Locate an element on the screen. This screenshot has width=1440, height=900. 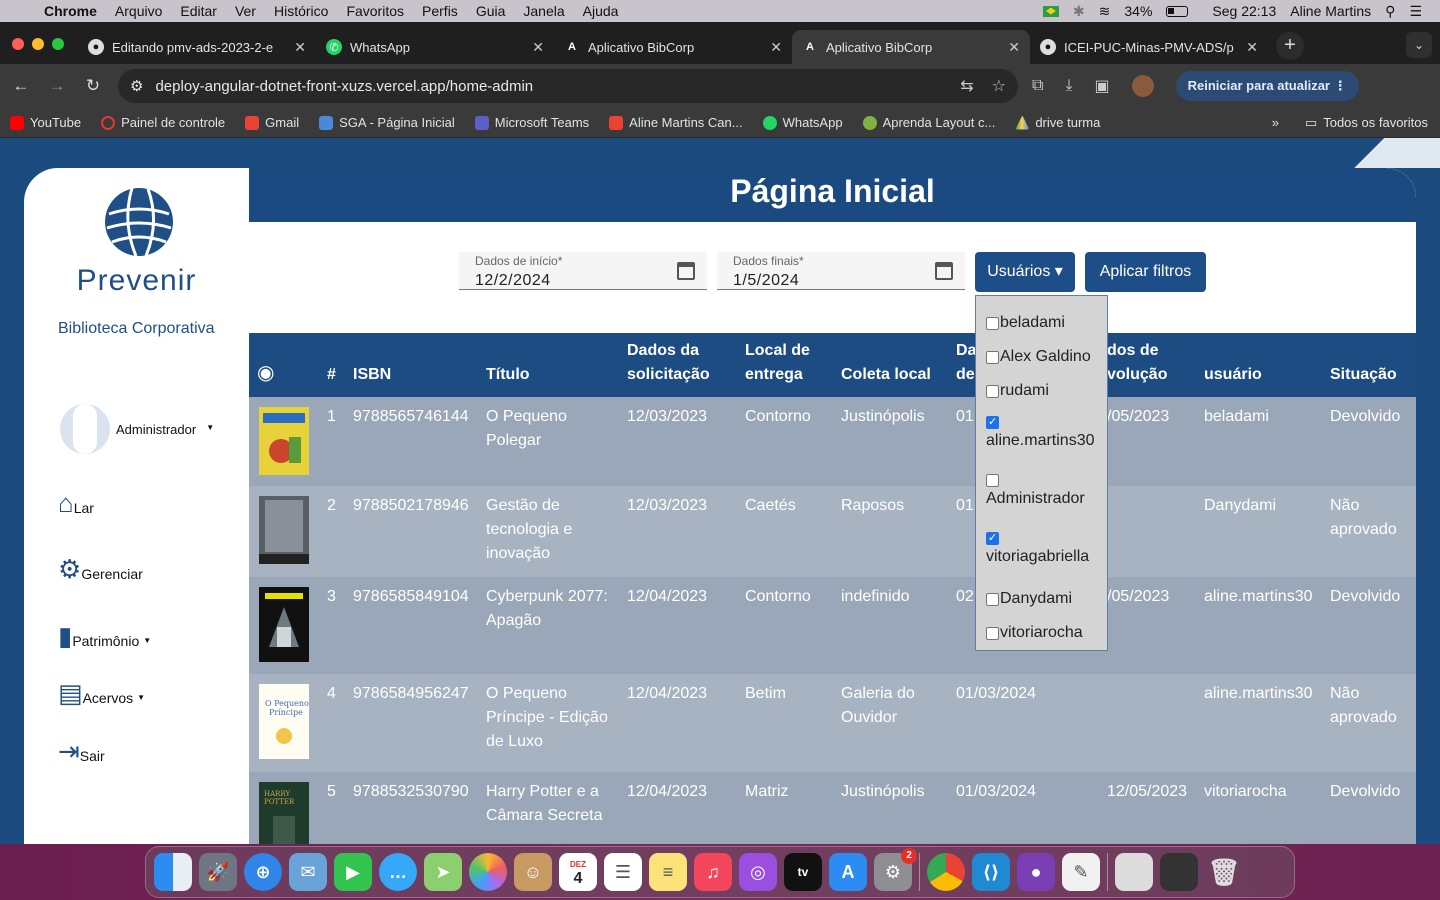
menu-ver: Ver is located at coordinates (245, 11).